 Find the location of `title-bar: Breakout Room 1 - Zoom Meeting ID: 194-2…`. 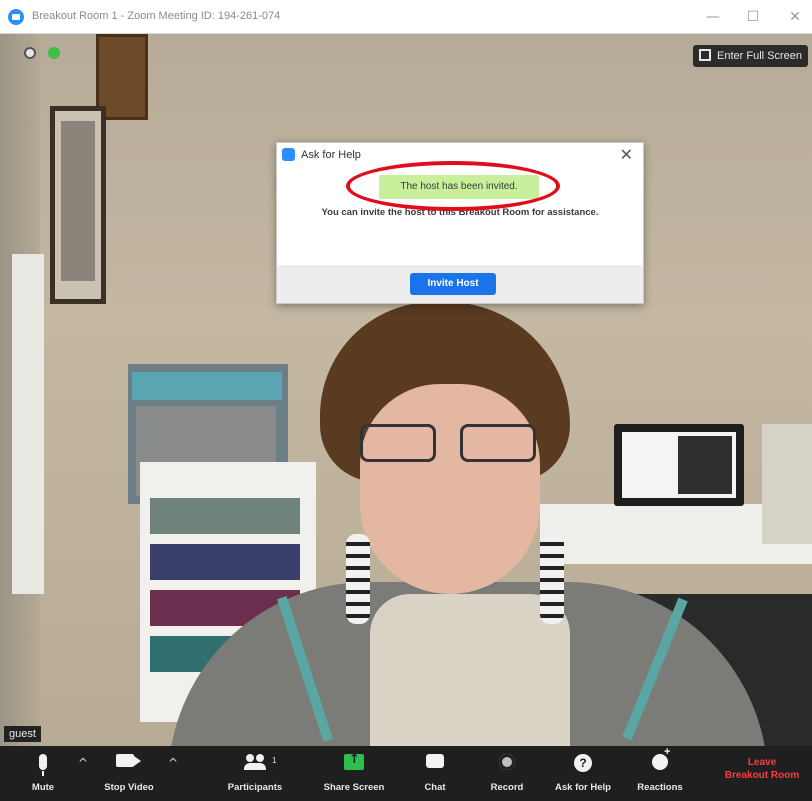

title-bar: Breakout Room 1 - Zoom Meeting ID: 194-2… is located at coordinates (406, 17).